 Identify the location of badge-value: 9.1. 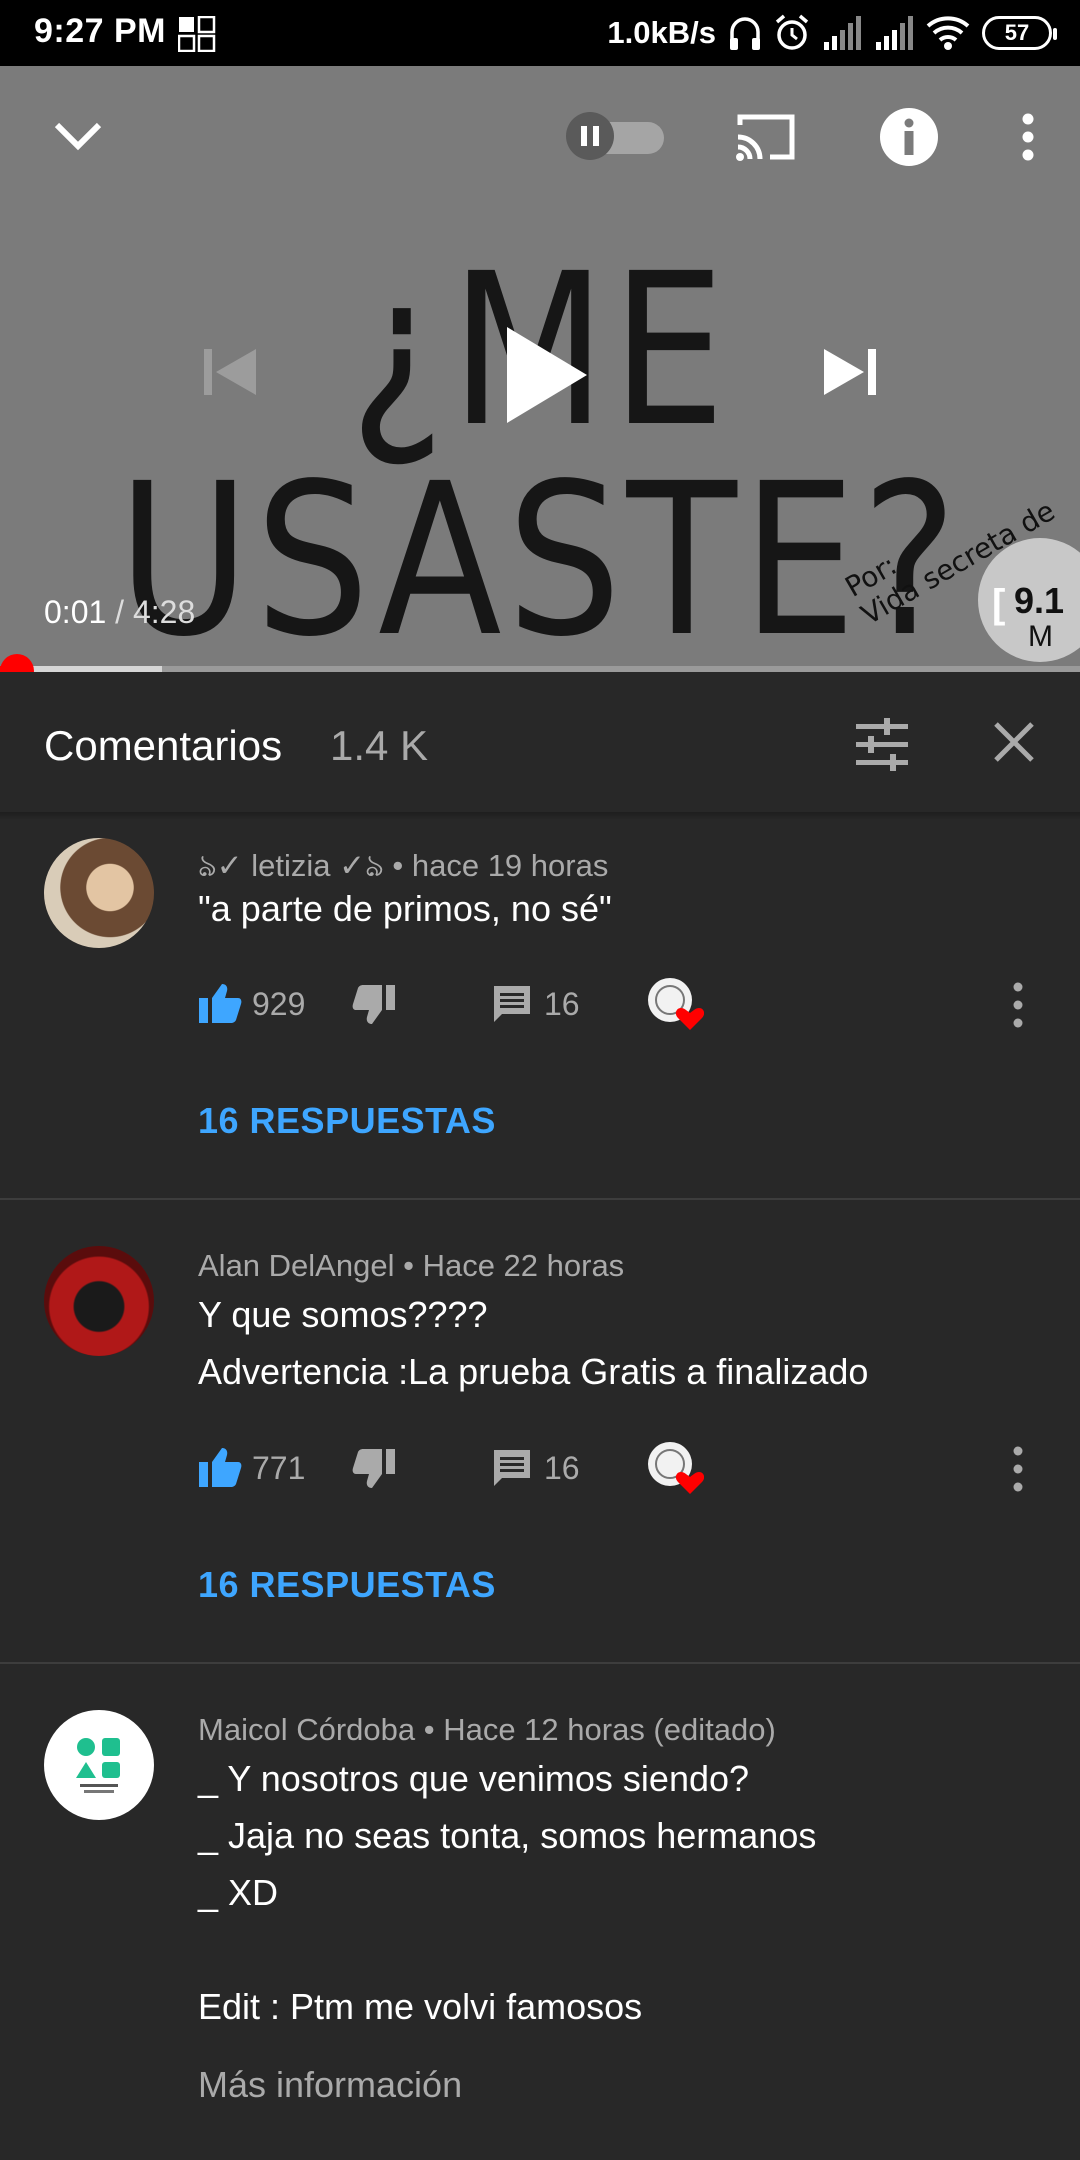
(1039, 600).